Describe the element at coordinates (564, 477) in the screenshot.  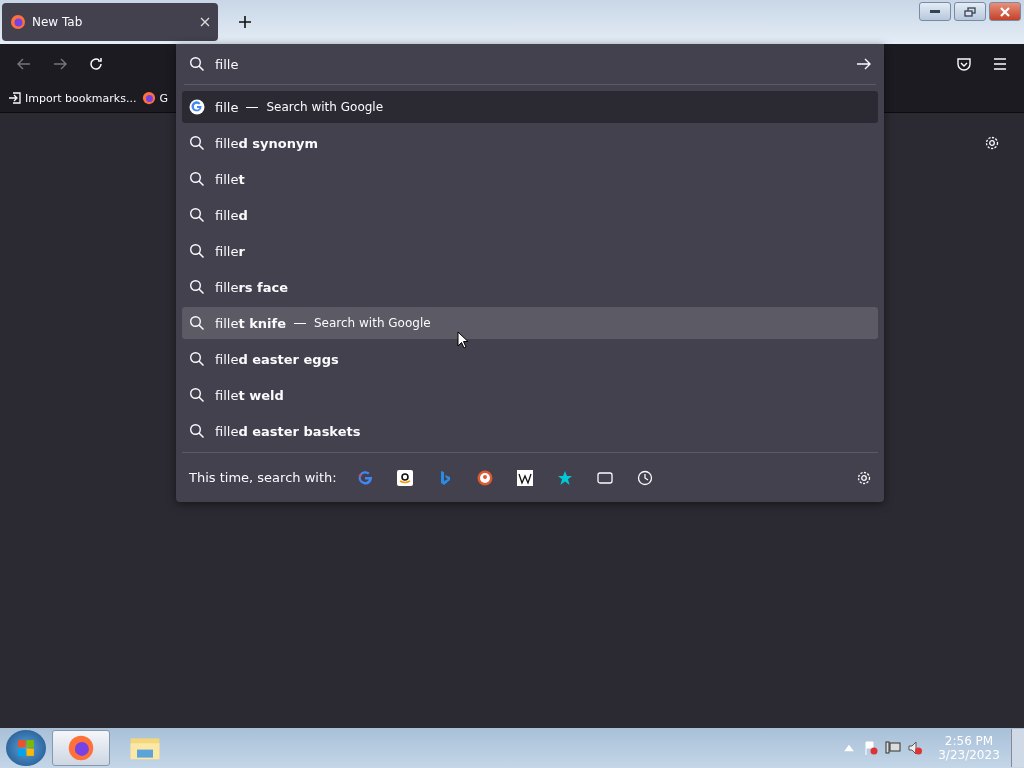
I see `star-icon` at that location.